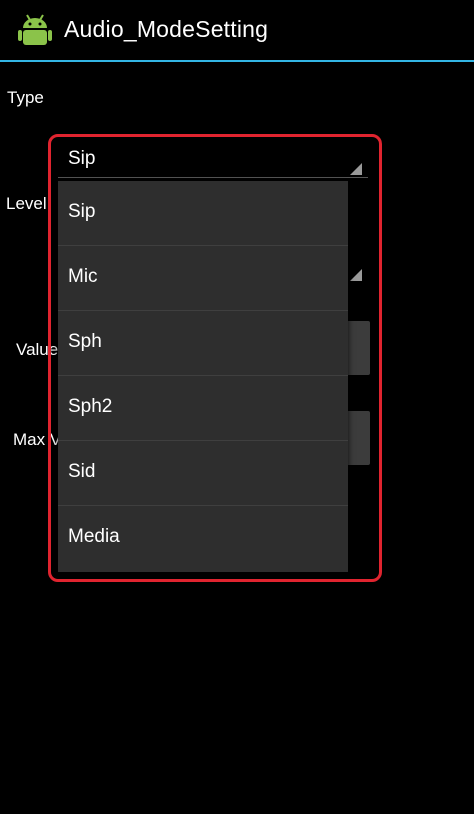  What do you see at coordinates (26, 203) in the screenshot?
I see `level-label: Level` at bounding box center [26, 203].